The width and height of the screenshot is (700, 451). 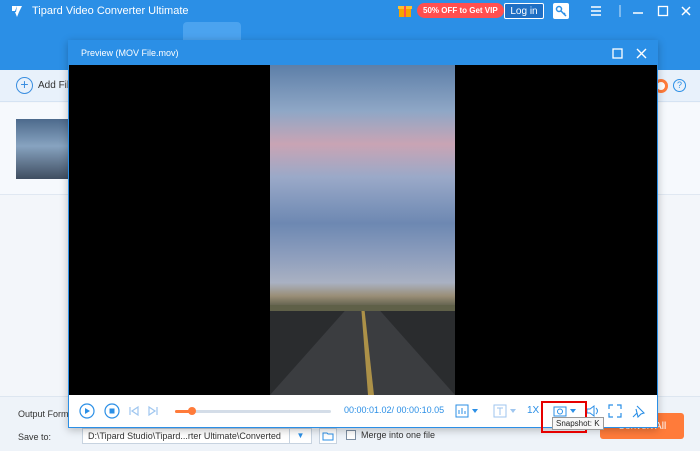 What do you see at coordinates (533, 410) in the screenshot?
I see `speed-button: 1X` at bounding box center [533, 410].